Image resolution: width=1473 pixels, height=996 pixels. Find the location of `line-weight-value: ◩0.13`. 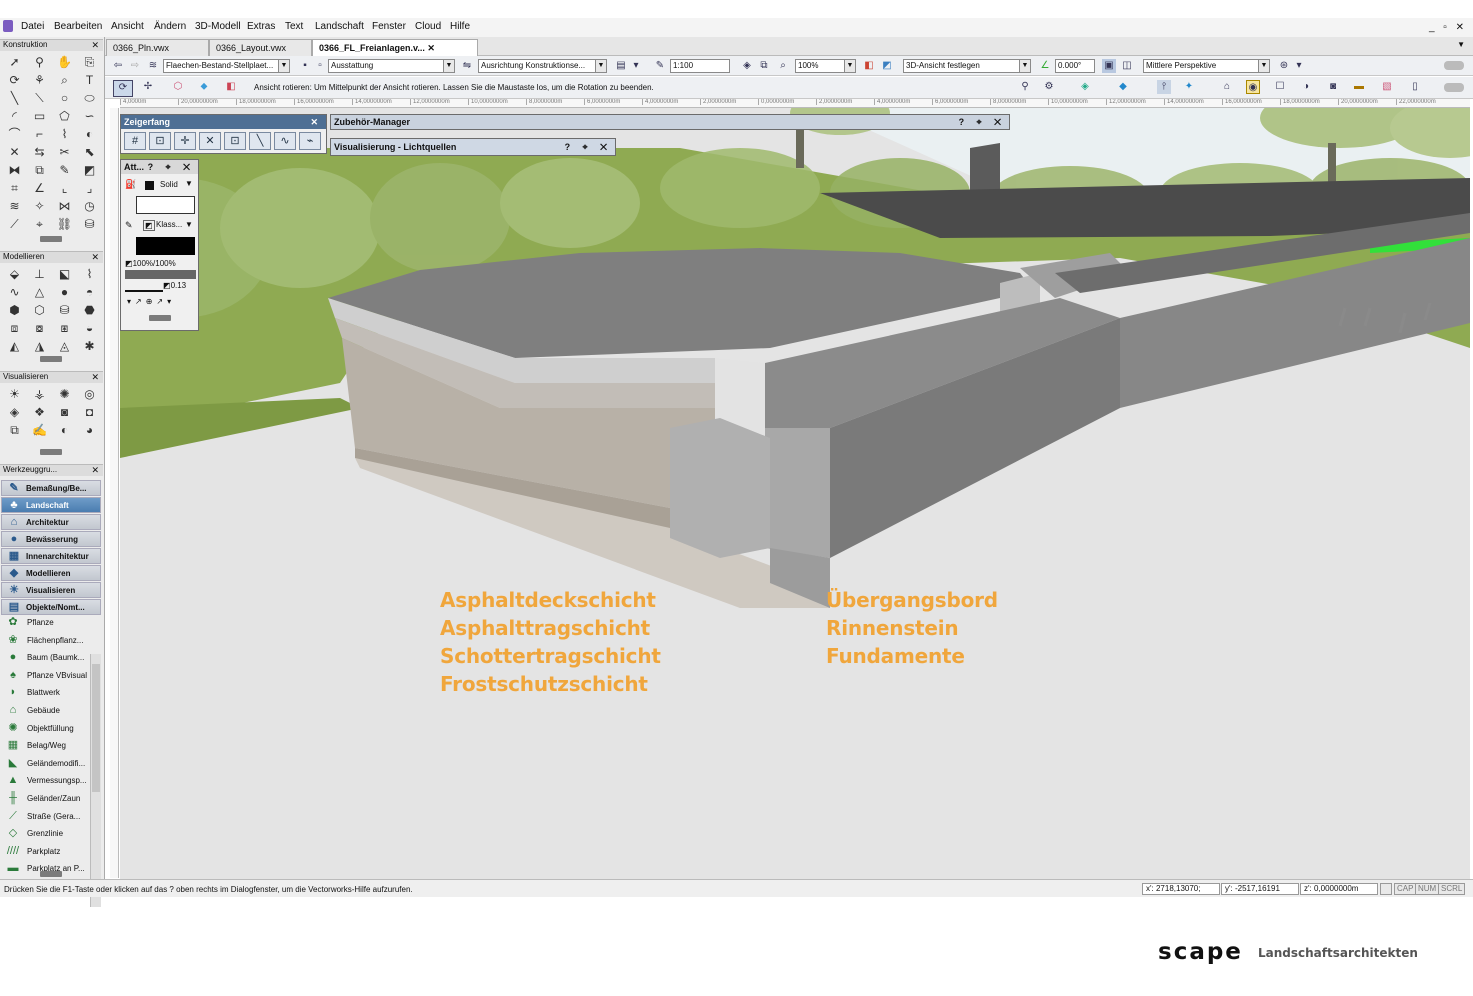

line-weight-value: ◩0.13 is located at coordinates (174, 285).